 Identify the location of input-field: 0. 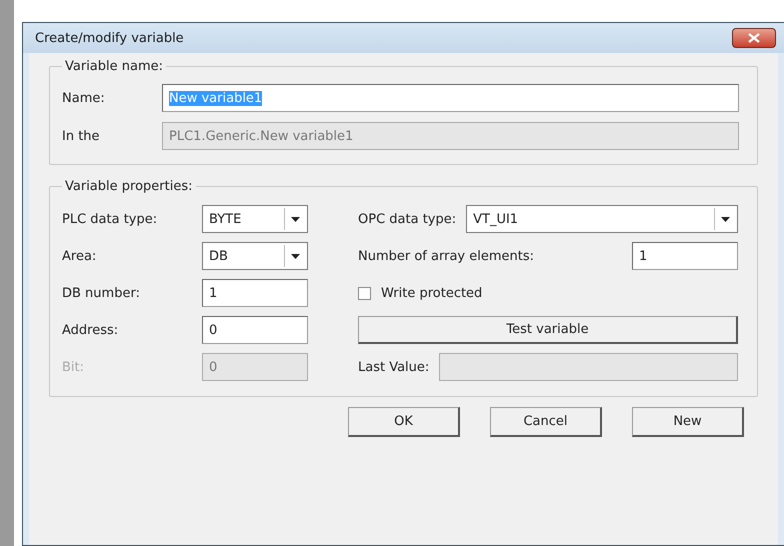
(255, 330).